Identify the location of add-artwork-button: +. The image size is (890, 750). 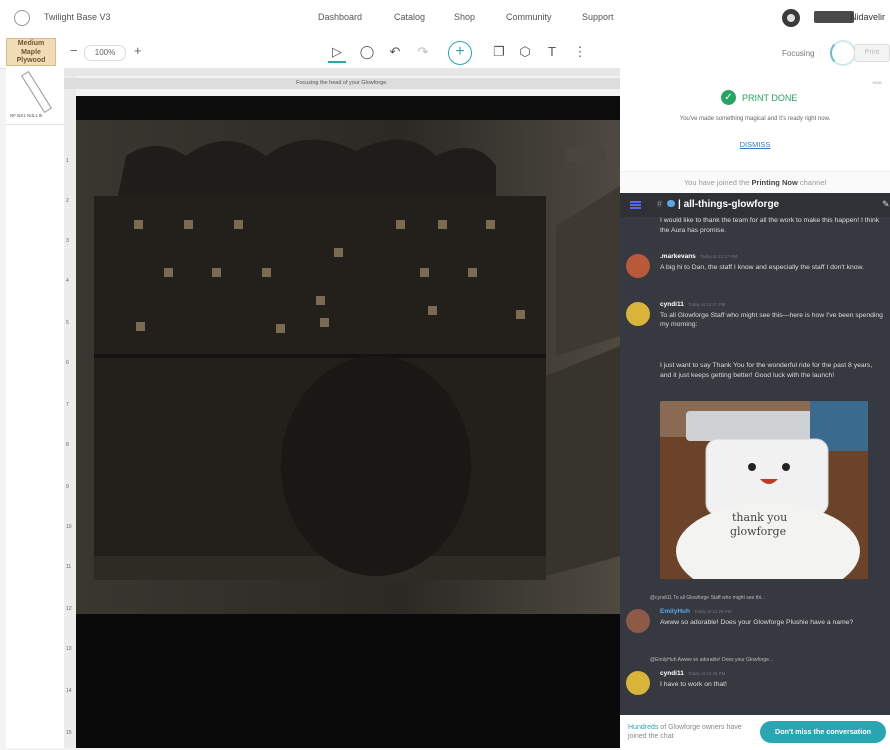
(460, 53).